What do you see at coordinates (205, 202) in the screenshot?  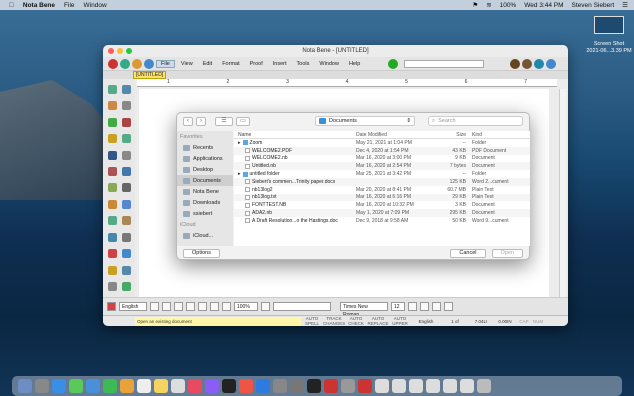 I see `sidebar-item-downloads: Downloads` at bounding box center [205, 202].